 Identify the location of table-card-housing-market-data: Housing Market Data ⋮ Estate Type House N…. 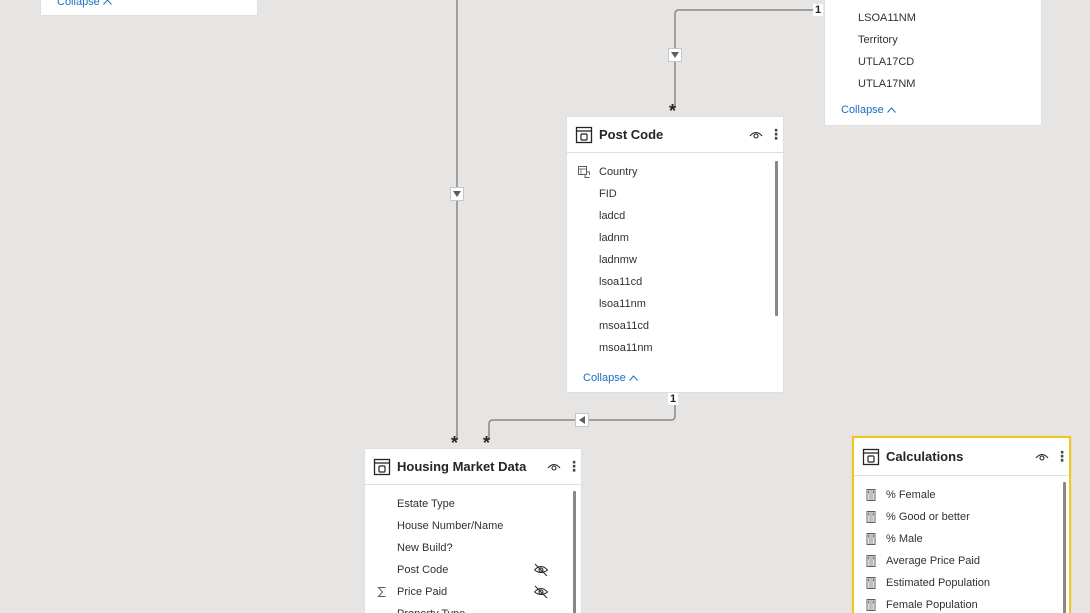
(473, 531).